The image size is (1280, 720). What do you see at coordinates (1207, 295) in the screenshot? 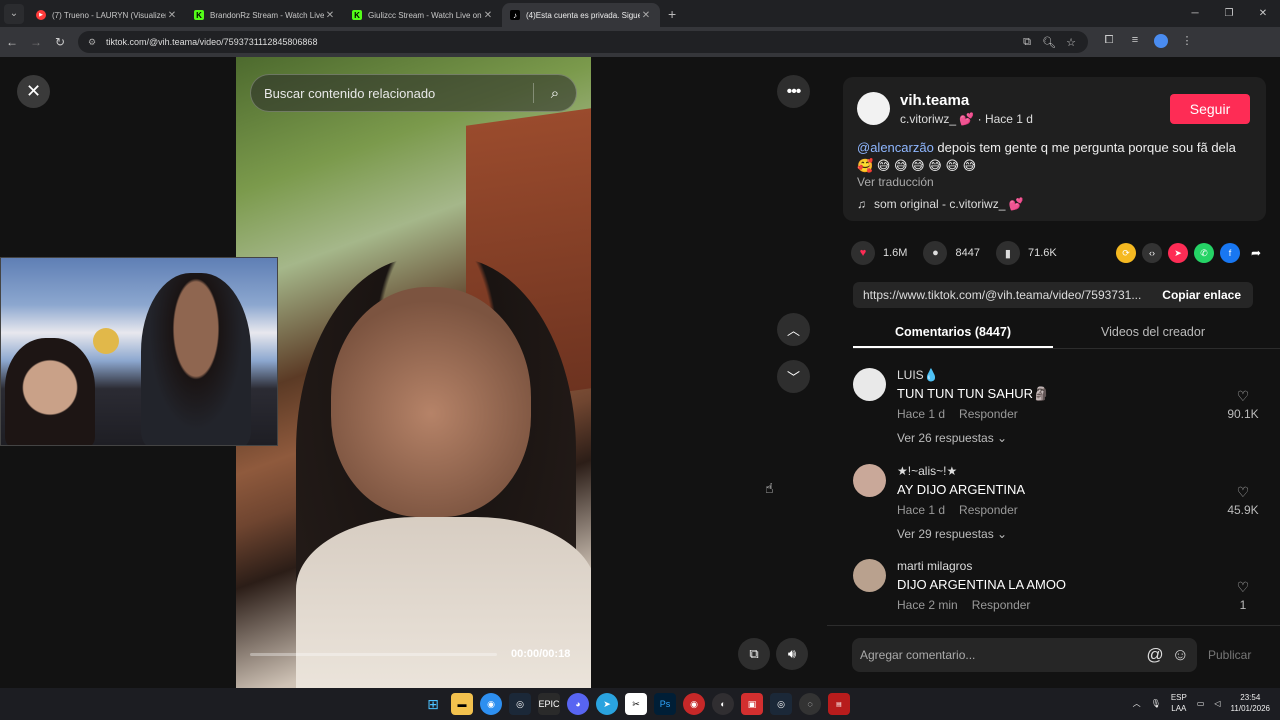
I see `copy-link-button: Copiar enlace` at bounding box center [1207, 295].